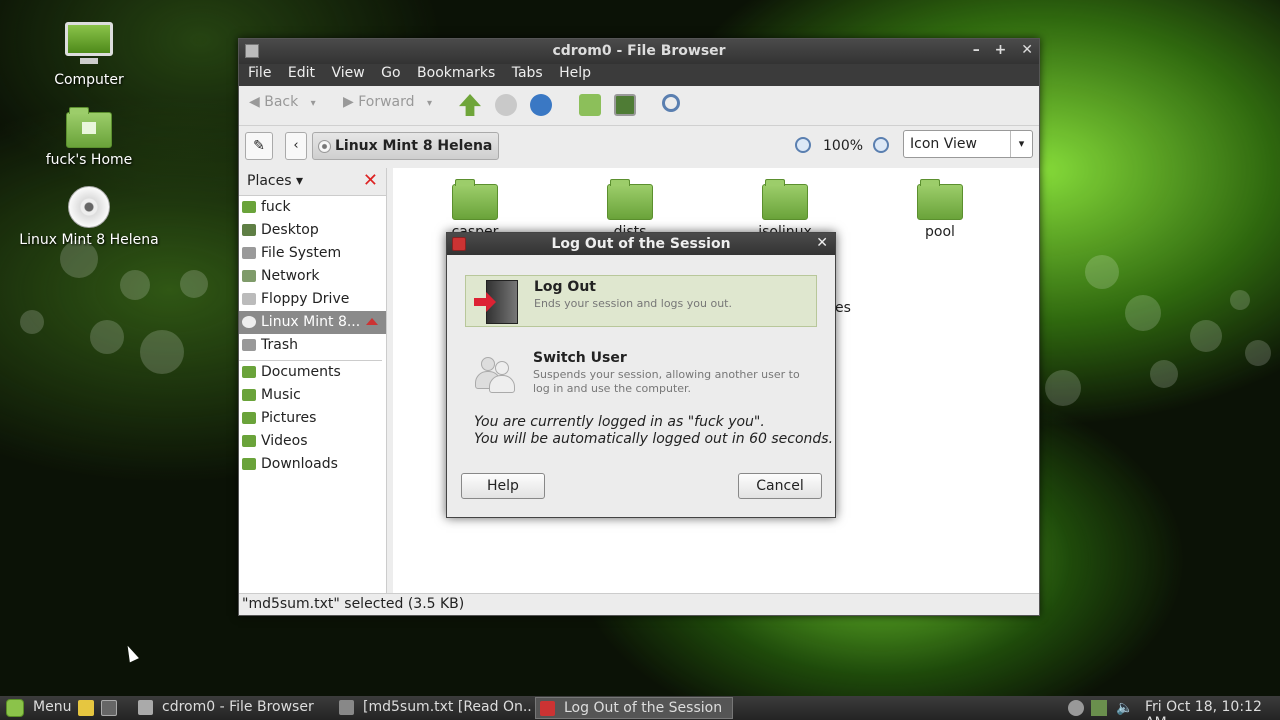 The height and width of the screenshot is (720, 1280). I want to click on place-desktop: Desktop, so click(312, 230).